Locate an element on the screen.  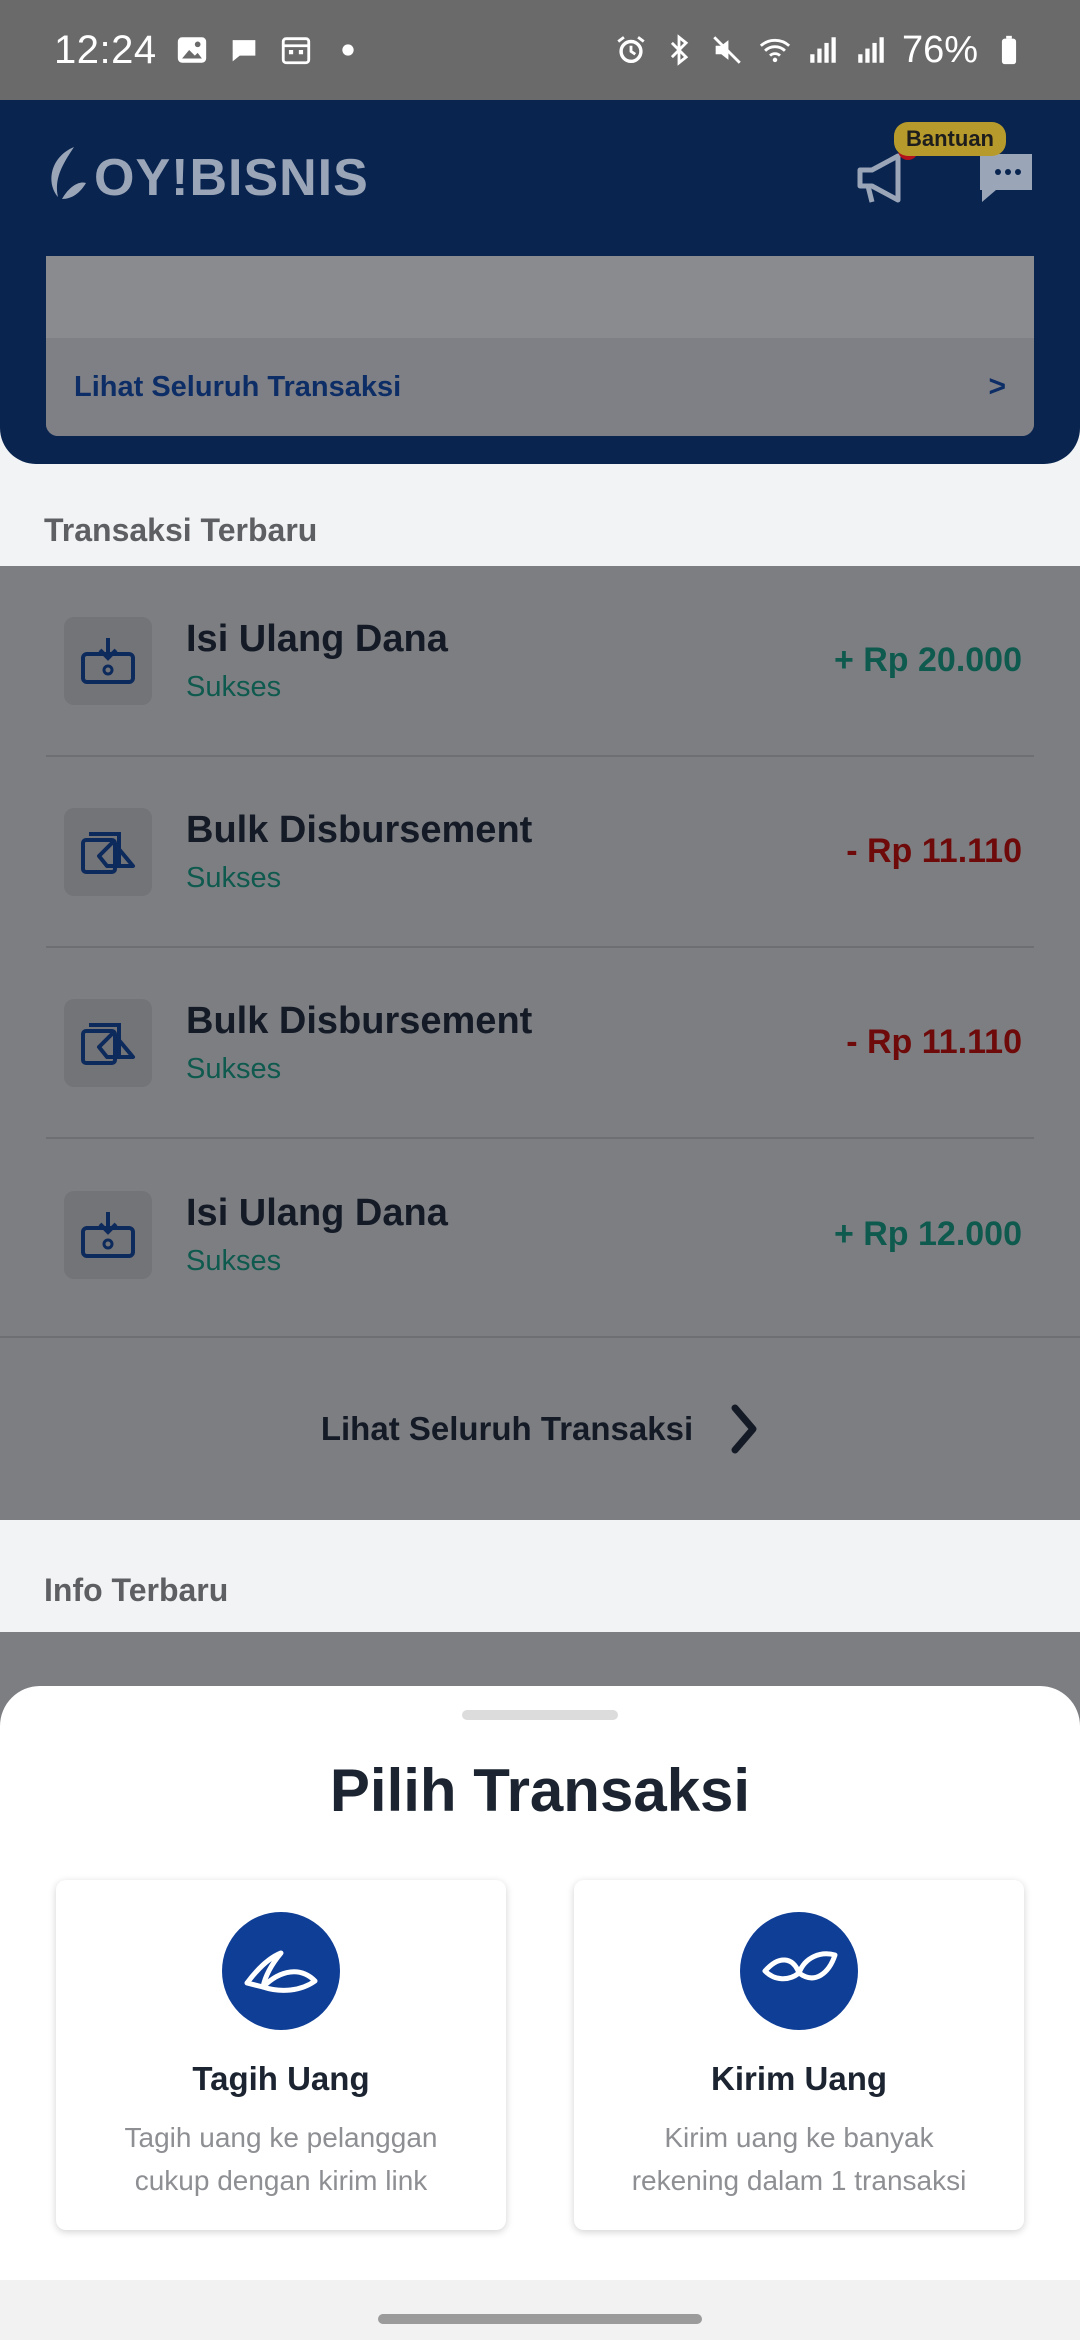
wifi-icon is located at coordinates (775, 50).